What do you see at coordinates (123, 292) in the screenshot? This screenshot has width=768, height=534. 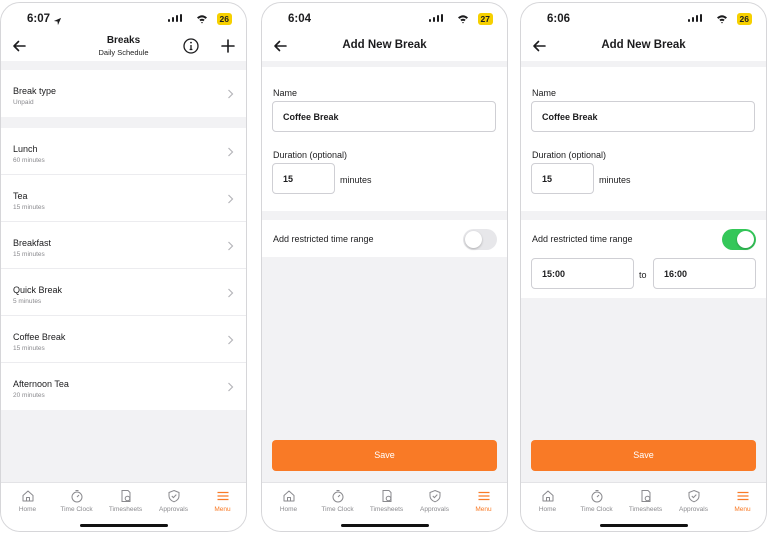 I see `list-item: Quick Break 5 minutes` at bounding box center [123, 292].